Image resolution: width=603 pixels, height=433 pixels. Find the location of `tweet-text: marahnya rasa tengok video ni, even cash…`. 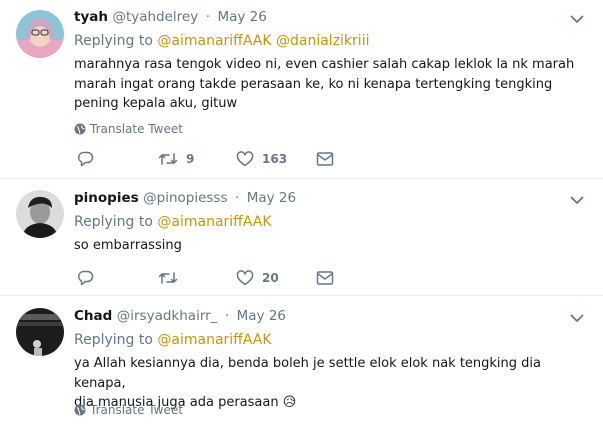

tweet-text: marahnya rasa tengok video ni, even cash… is located at coordinates (324, 84).